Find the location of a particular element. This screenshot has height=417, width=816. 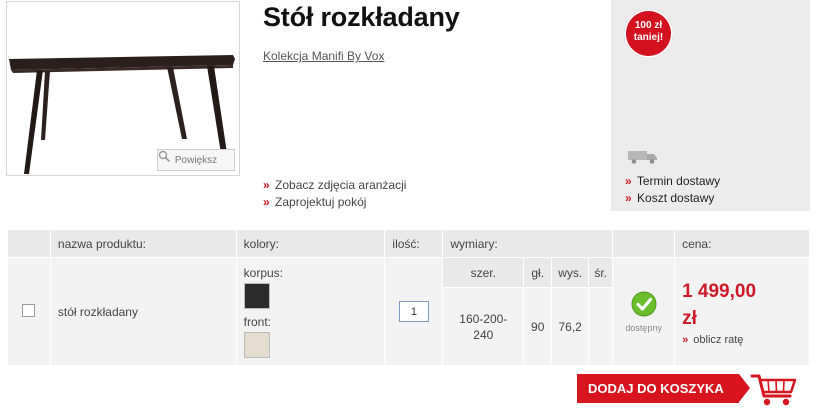

color-cell: korpus: front: is located at coordinates (310, 311).